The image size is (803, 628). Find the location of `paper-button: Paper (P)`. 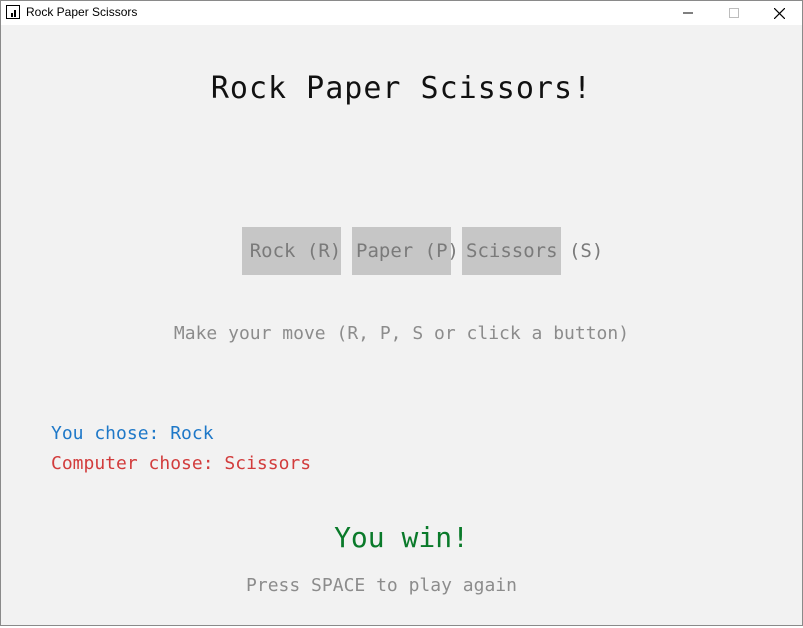

paper-button: Paper (P) is located at coordinates (405, 251).